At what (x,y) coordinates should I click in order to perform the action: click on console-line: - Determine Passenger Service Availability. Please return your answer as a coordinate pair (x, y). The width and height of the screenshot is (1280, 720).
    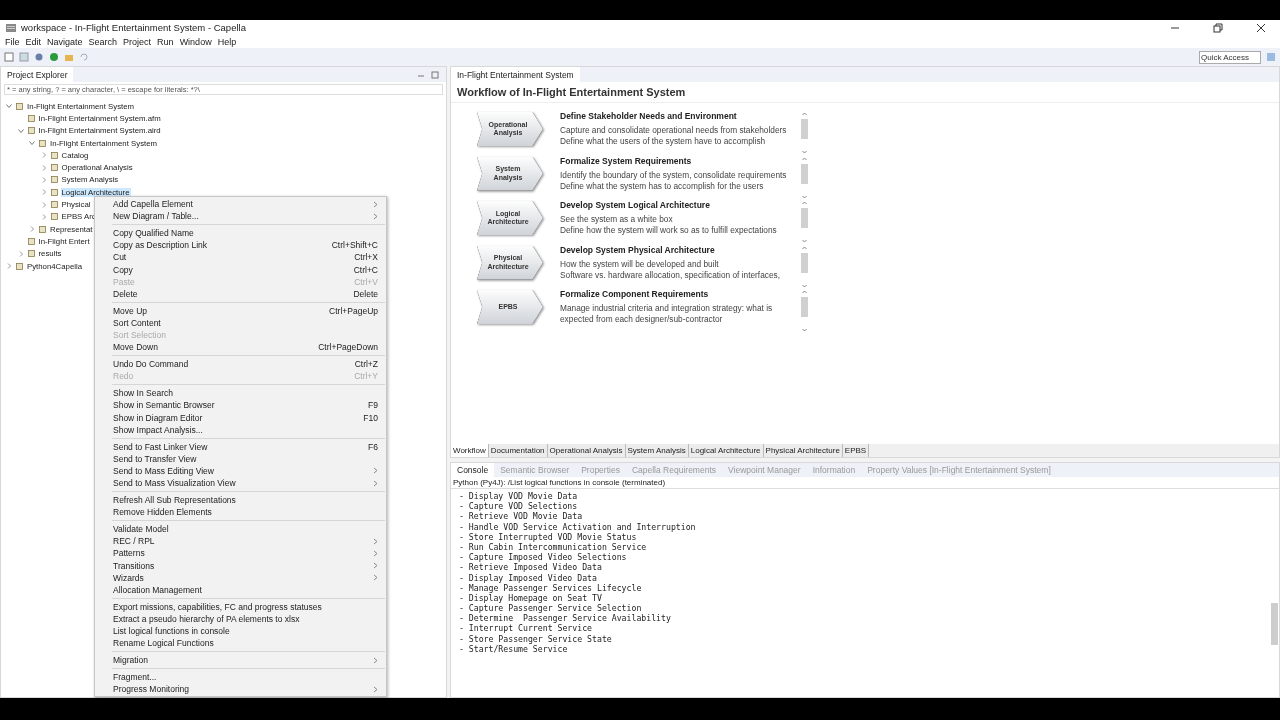
    Looking at the image, I should click on (564, 618).